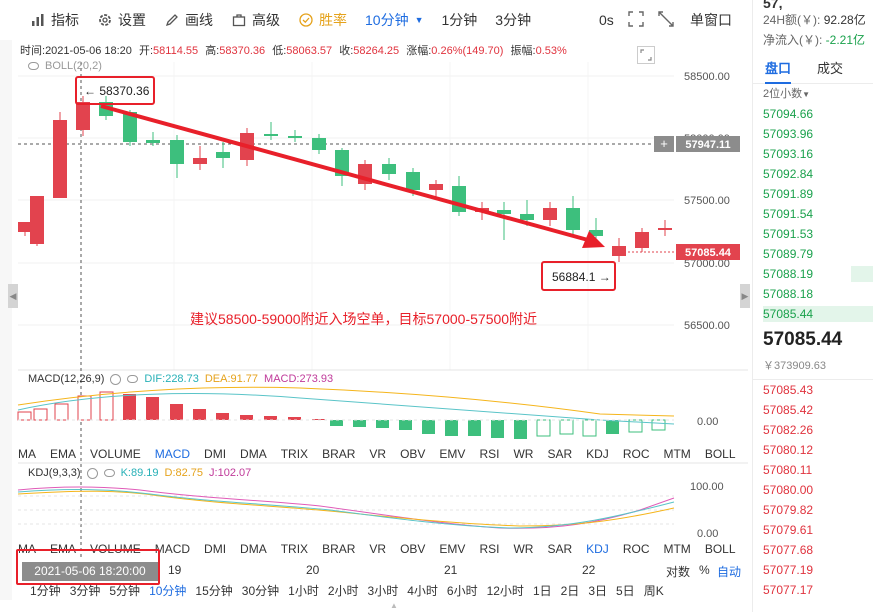  Describe the element at coordinates (343, 590) in the screenshot. I see `period-option: 2小时` at that location.